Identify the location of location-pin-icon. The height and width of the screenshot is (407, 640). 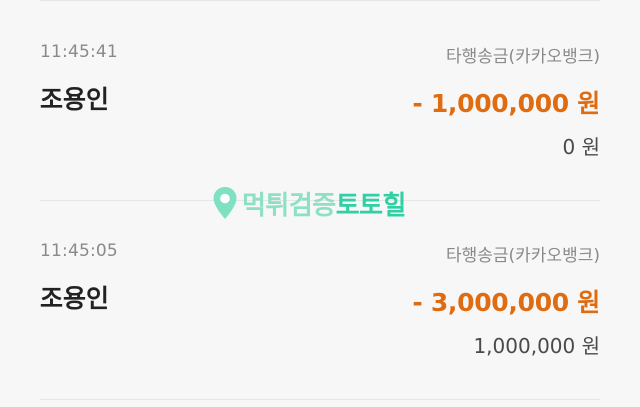
(225, 203).